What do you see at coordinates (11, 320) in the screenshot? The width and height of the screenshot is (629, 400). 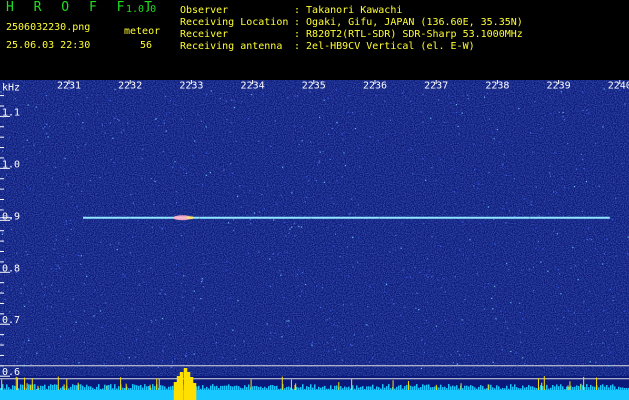 I see `y-tick-label: 0.7` at bounding box center [11, 320].